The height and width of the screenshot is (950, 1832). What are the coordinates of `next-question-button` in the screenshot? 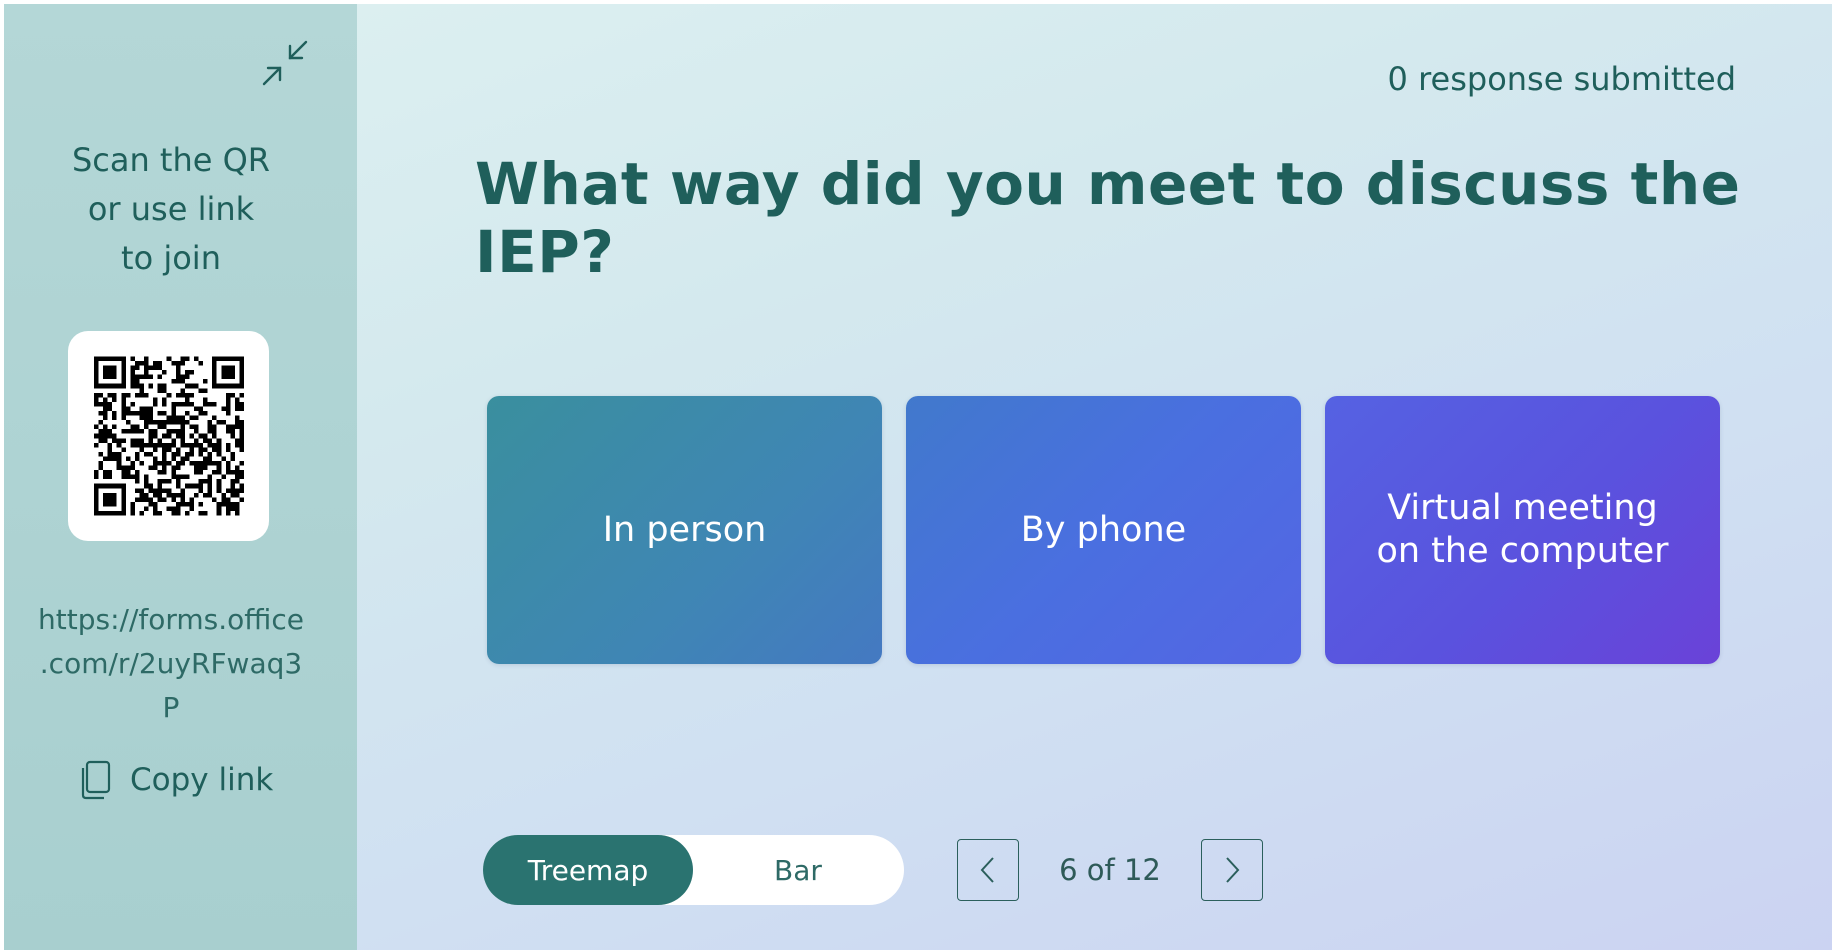 It's located at (1232, 870).